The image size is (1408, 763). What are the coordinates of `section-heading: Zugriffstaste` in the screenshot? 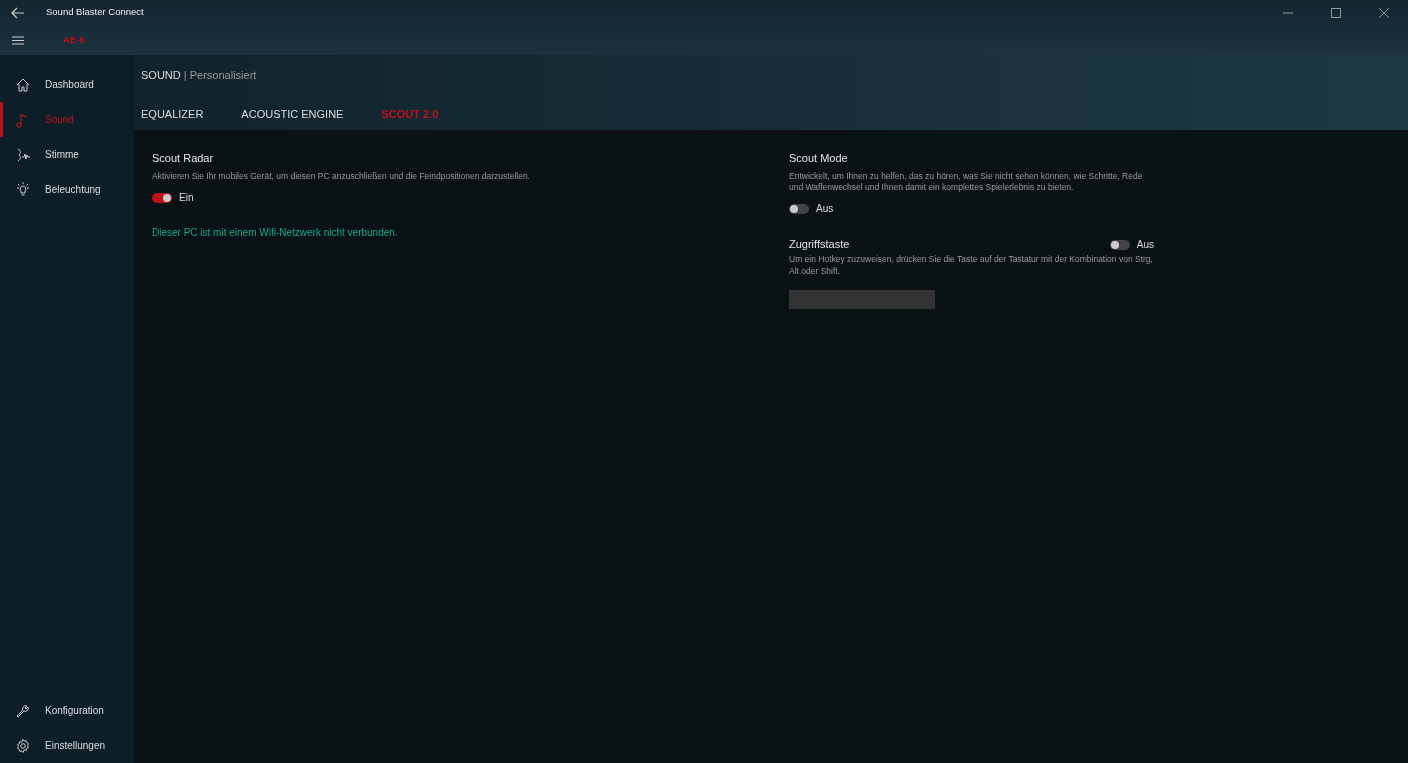 It's located at (819, 245).